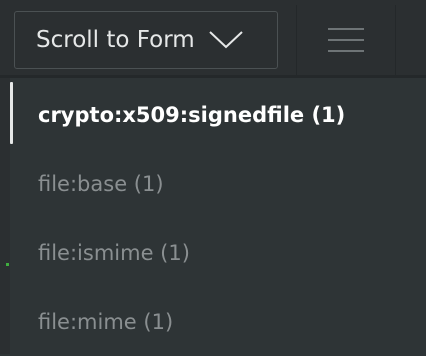 The width and height of the screenshot is (426, 356). I want to click on menu-button, so click(346, 40).